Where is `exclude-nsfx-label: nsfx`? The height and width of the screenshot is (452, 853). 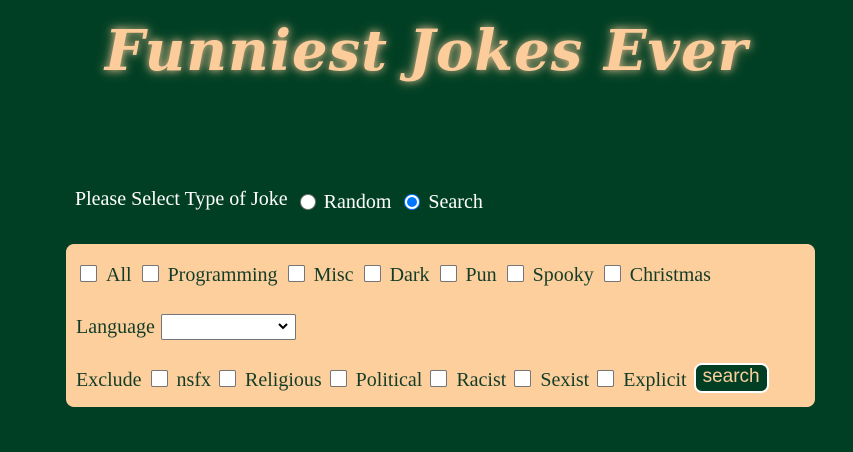 exclude-nsfx-label: nsfx is located at coordinates (193, 379).